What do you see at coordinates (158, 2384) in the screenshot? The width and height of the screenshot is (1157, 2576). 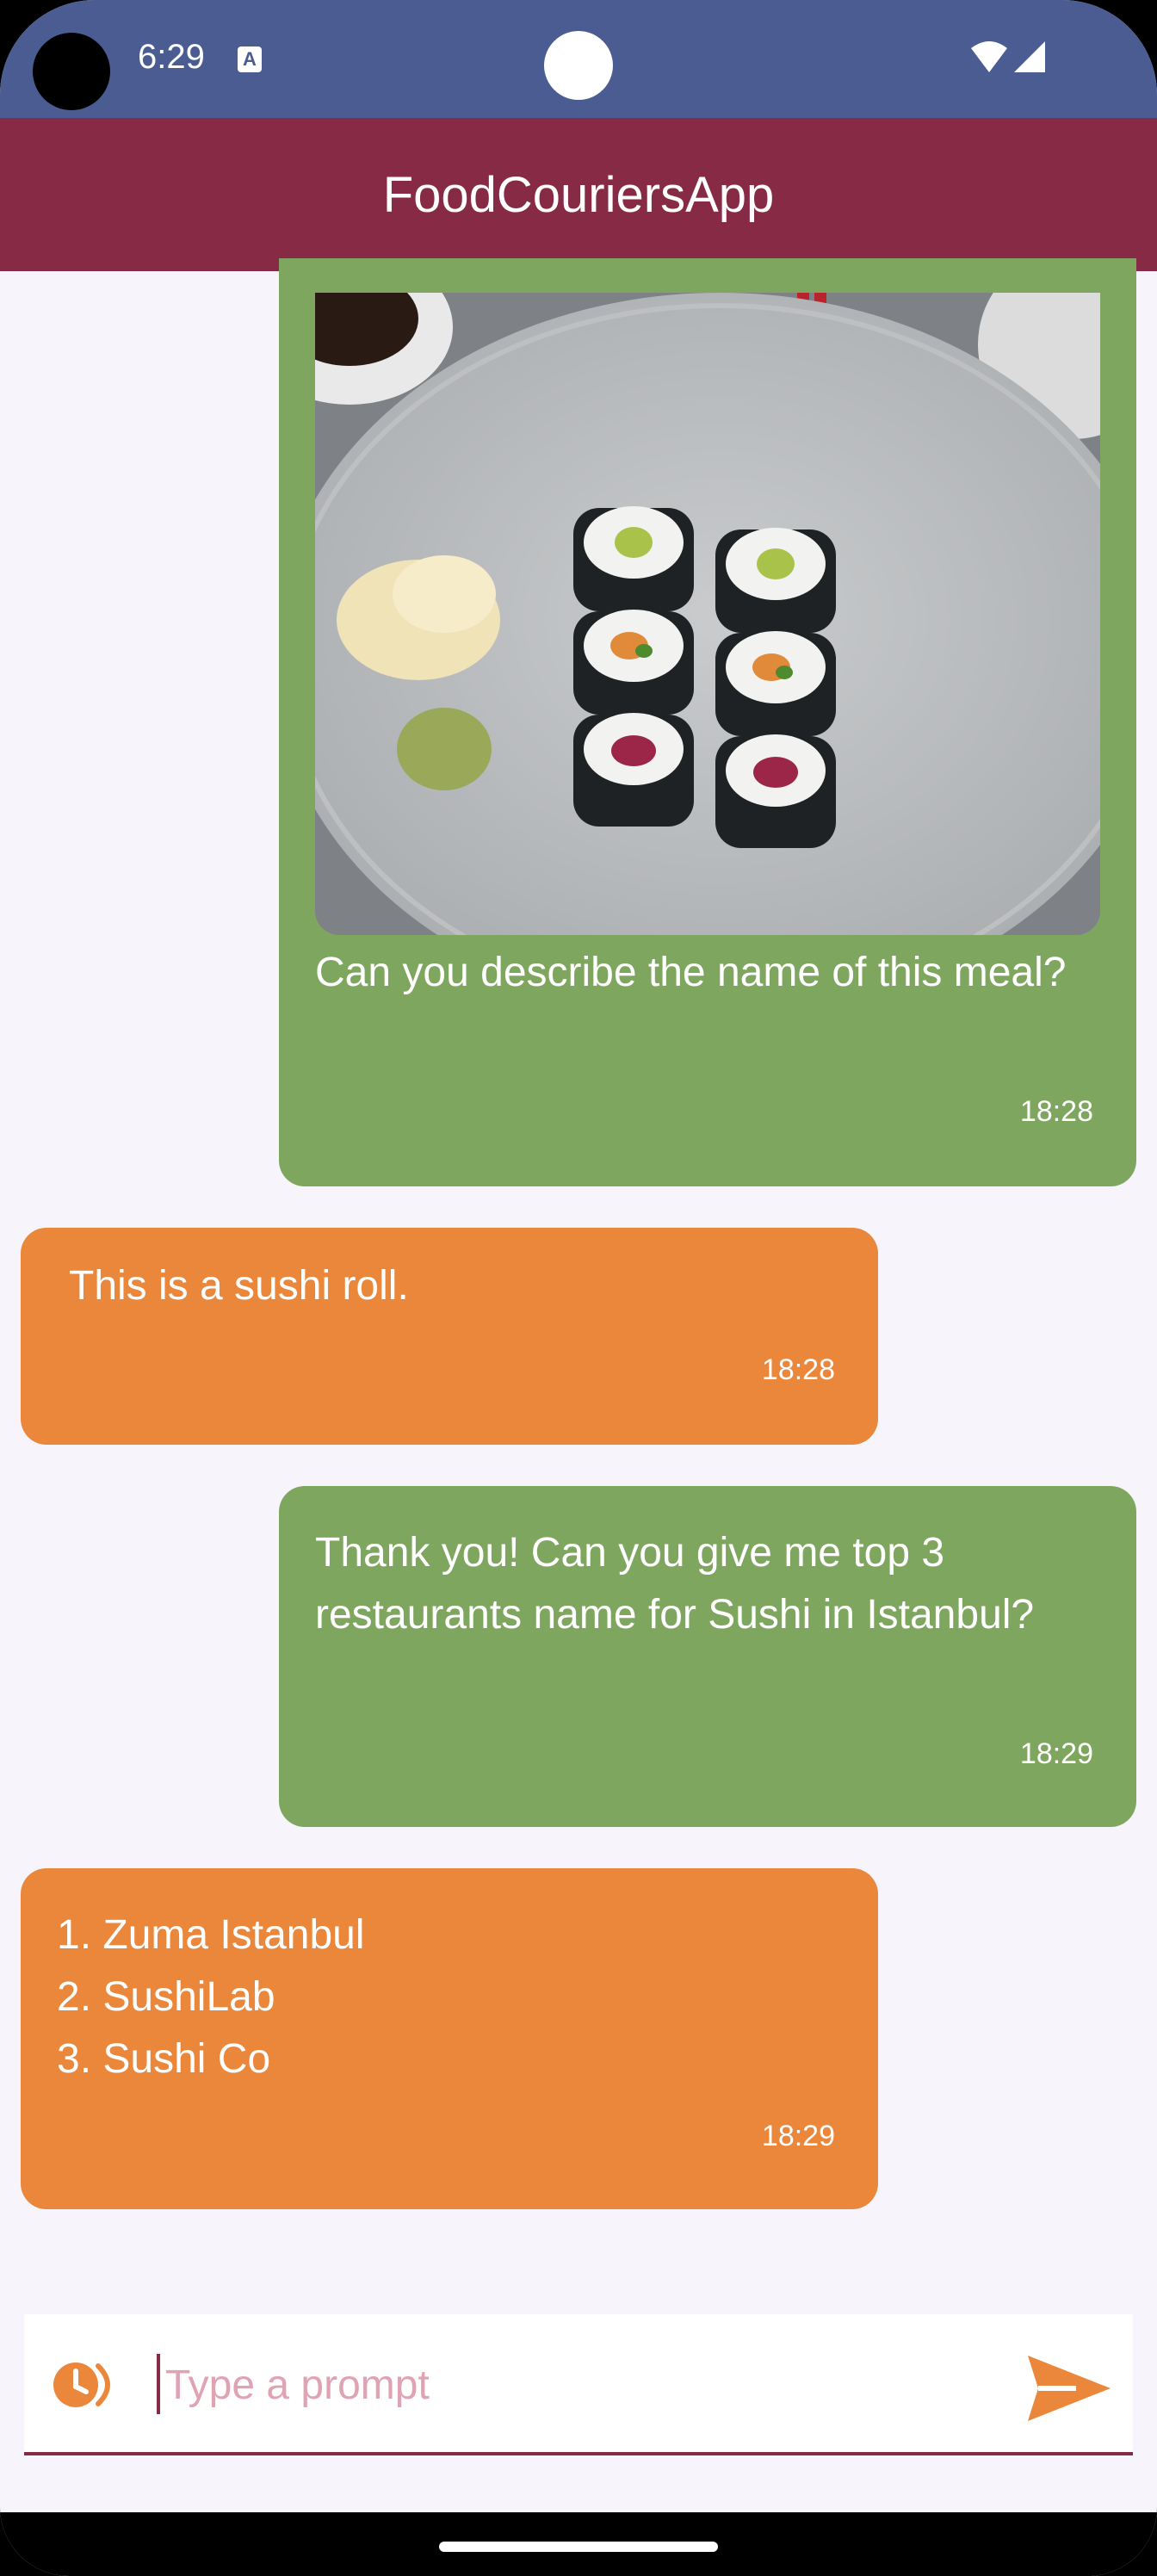 I see `text-caret` at bounding box center [158, 2384].